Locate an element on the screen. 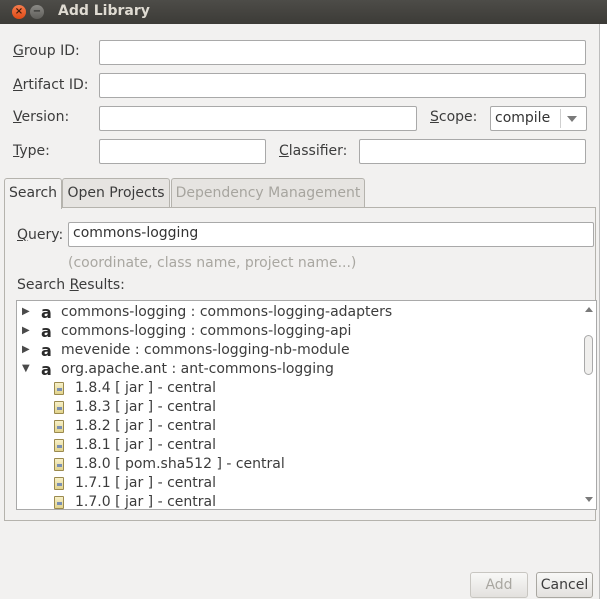  background-window-edge is located at coordinates (603, 311).